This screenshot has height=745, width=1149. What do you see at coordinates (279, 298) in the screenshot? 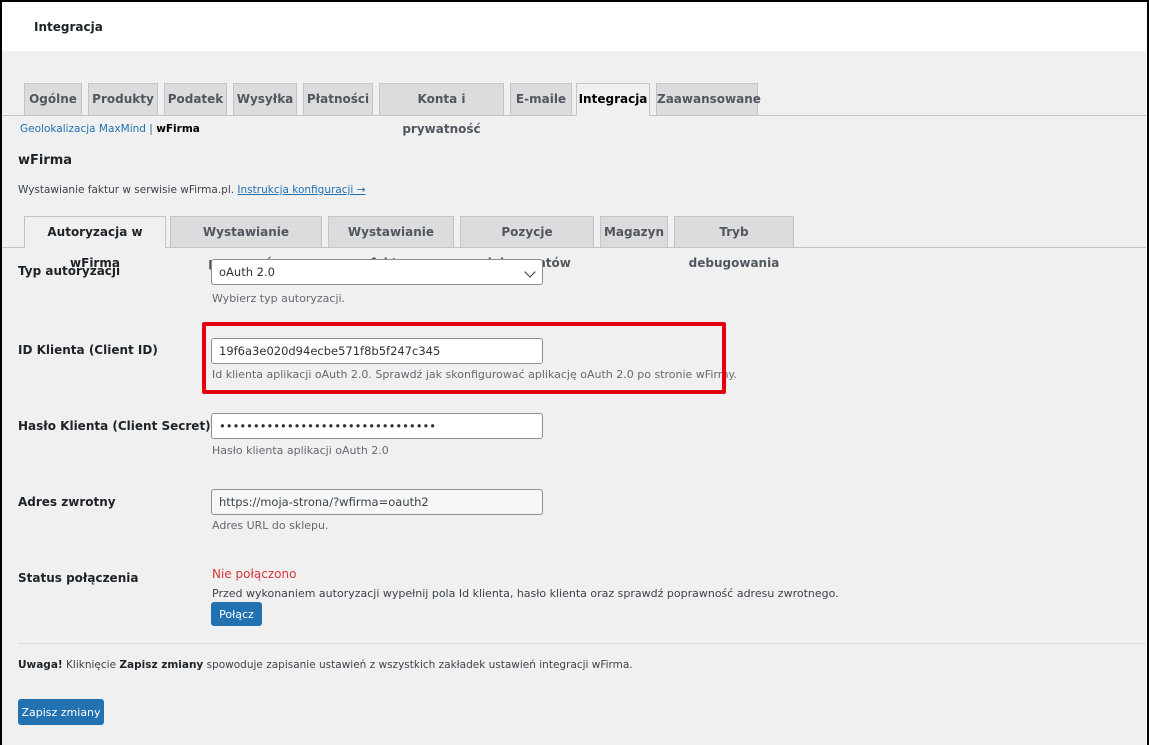
I see `auth-type-help: Wybierz typ autoryzacji.` at bounding box center [279, 298].